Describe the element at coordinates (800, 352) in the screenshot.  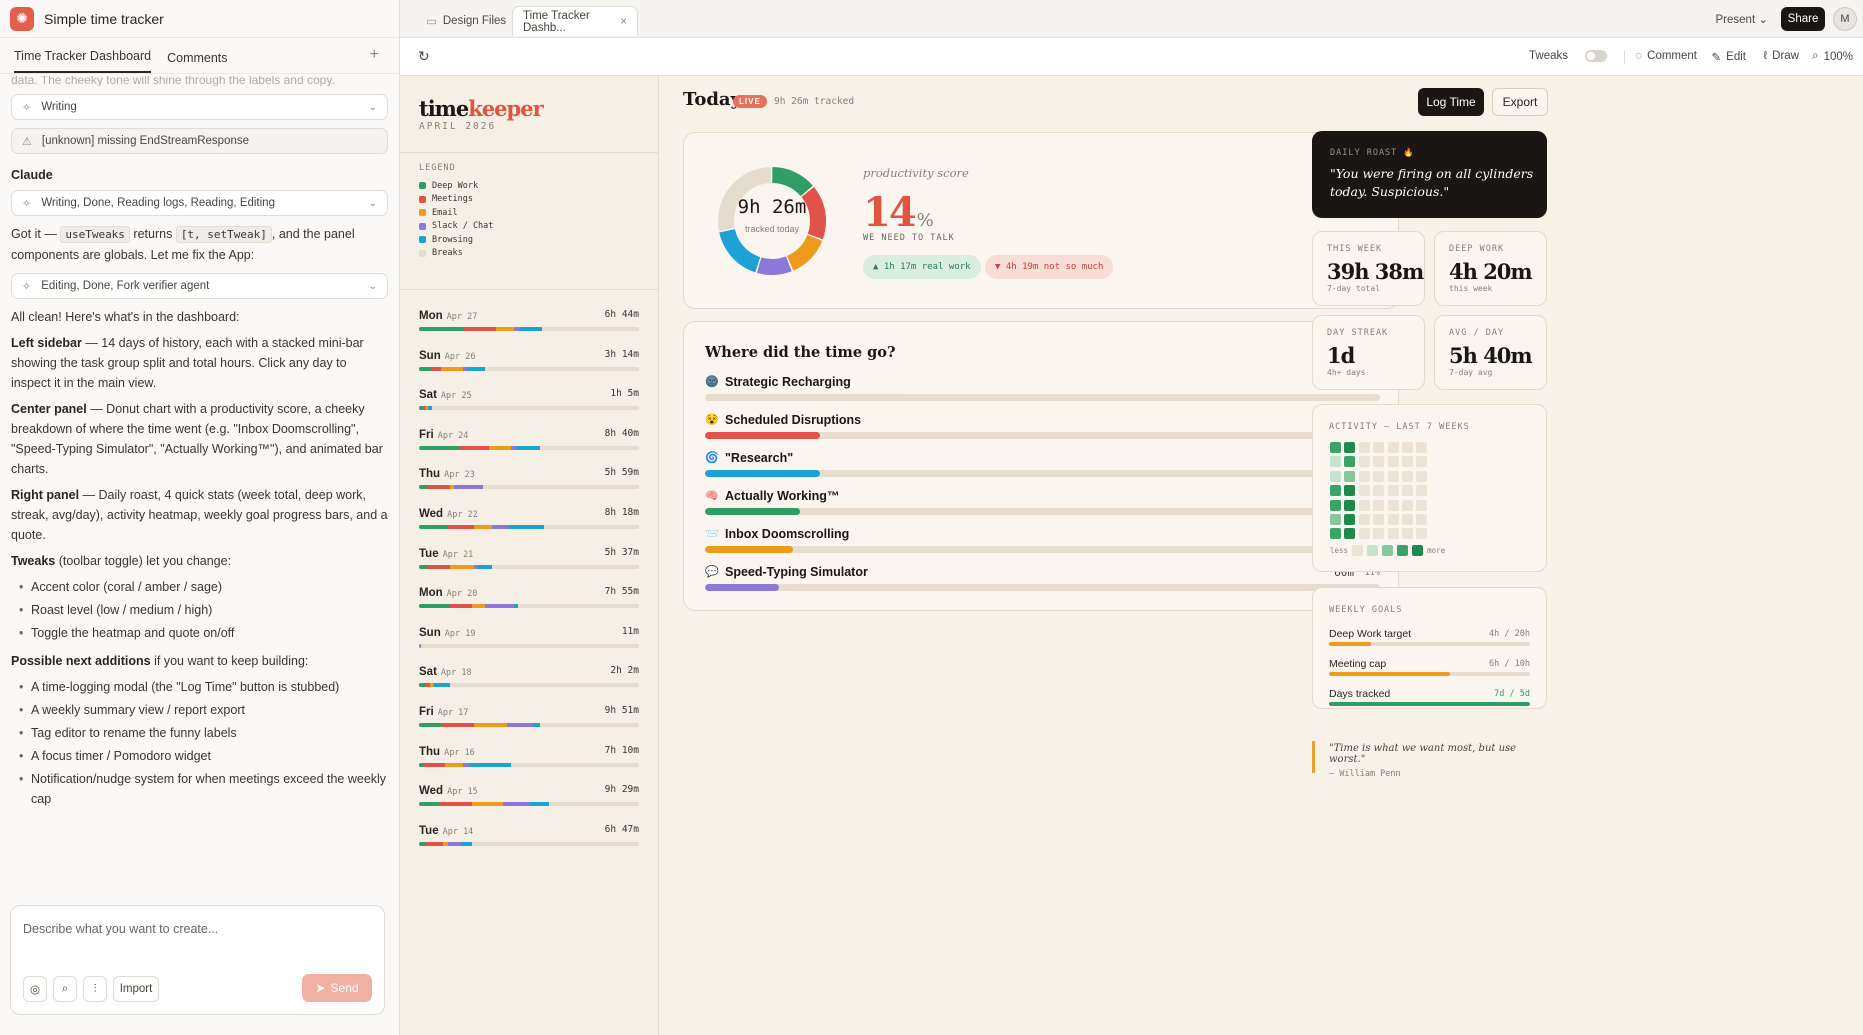
I see `breakdown-title: Where did the time go?` at that location.